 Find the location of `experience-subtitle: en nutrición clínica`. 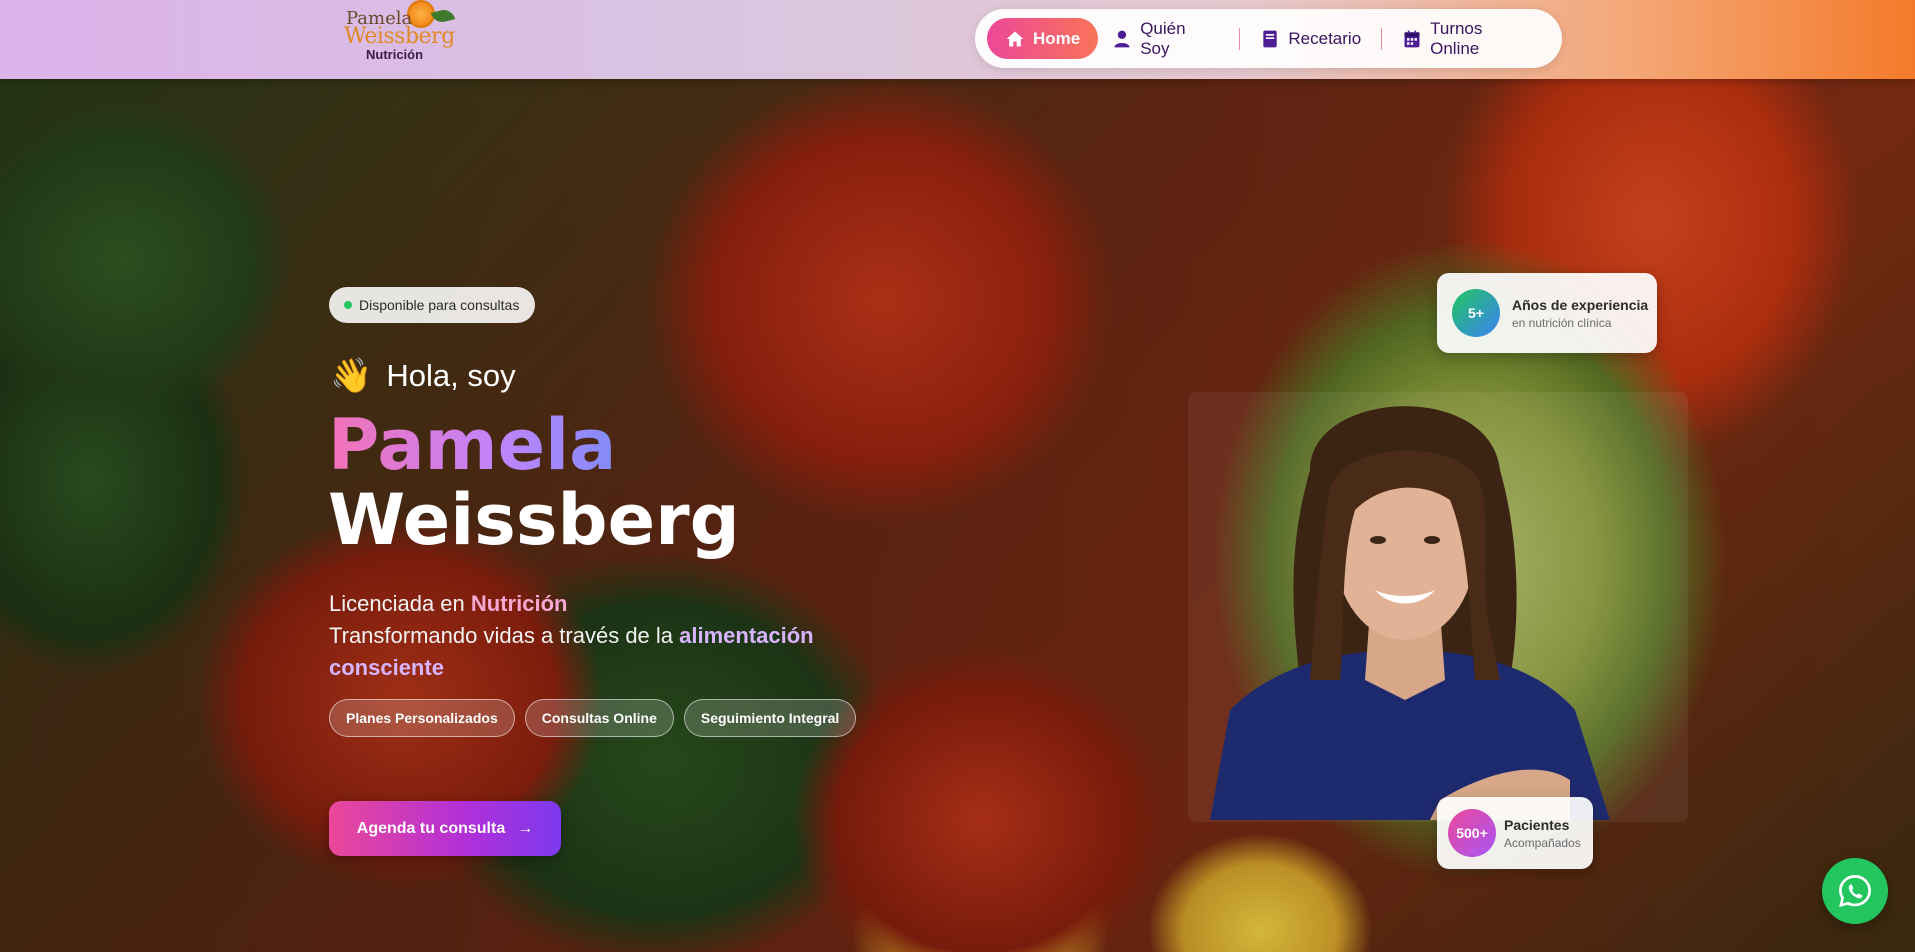

experience-subtitle: en nutrición clínica is located at coordinates (1562, 322).